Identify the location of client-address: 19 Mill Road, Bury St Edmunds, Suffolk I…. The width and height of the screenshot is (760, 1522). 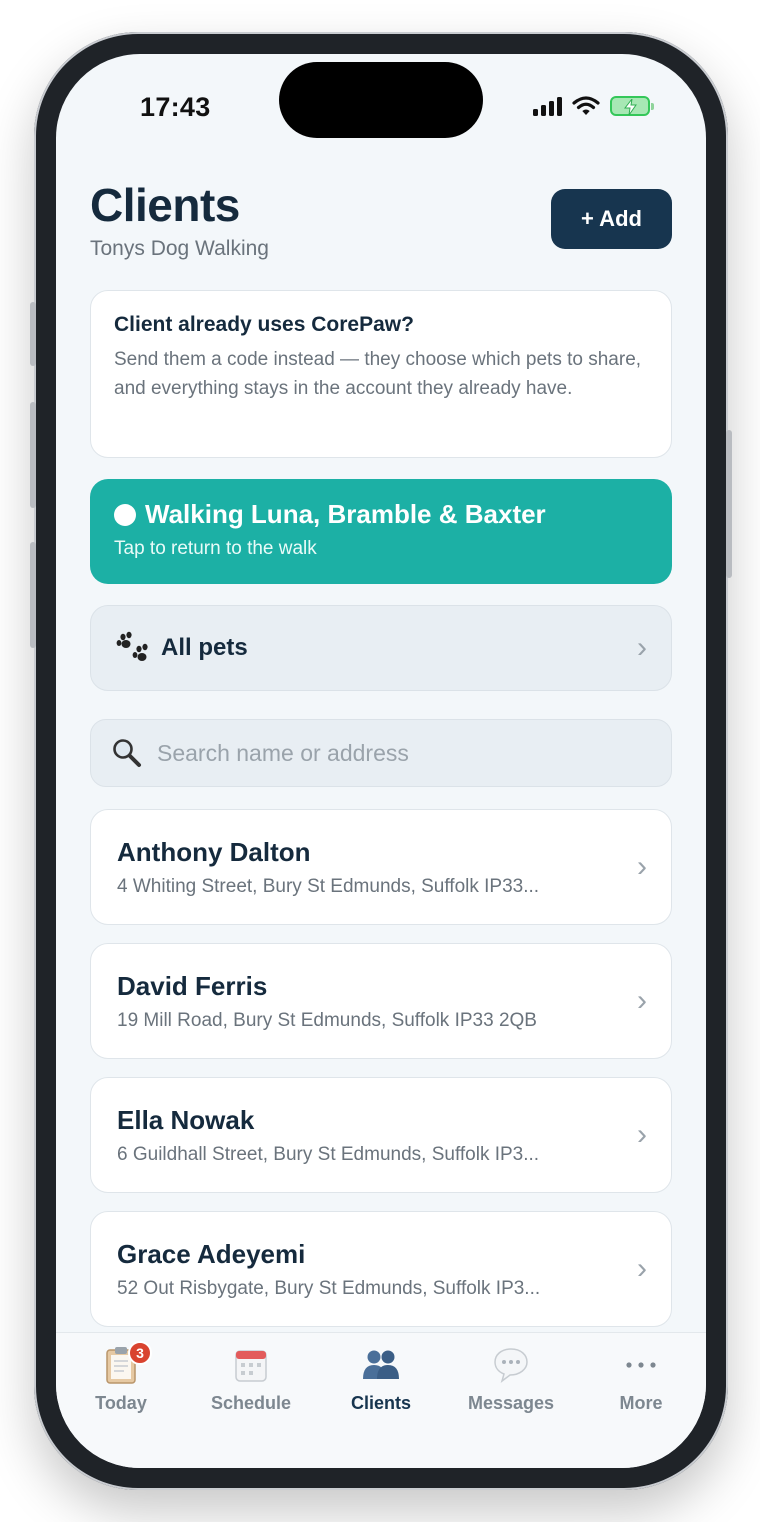
(327, 1020).